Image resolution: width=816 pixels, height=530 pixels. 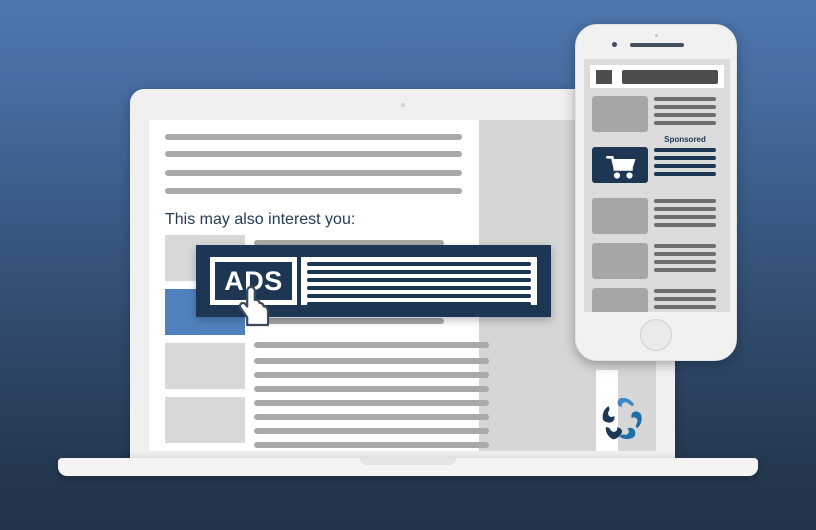 What do you see at coordinates (254, 306) in the screenshot?
I see `pointing-hand-cursor` at bounding box center [254, 306].